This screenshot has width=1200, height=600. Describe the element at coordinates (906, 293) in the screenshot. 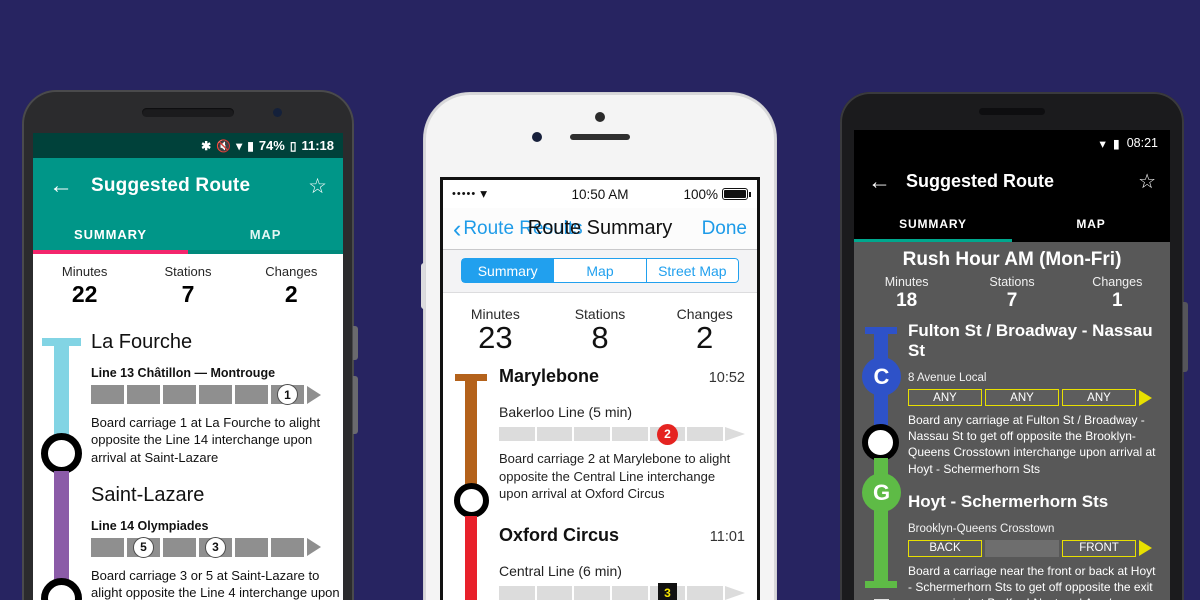

I see `stat-minutes: Minutes 18` at that location.